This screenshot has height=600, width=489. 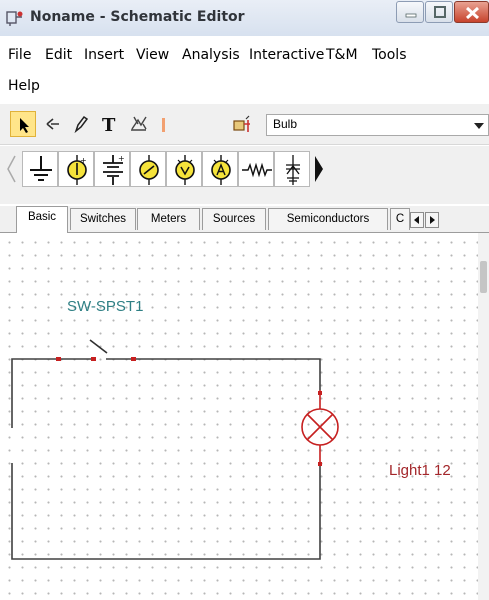 I want to click on menu-view: View, so click(x=152, y=55).